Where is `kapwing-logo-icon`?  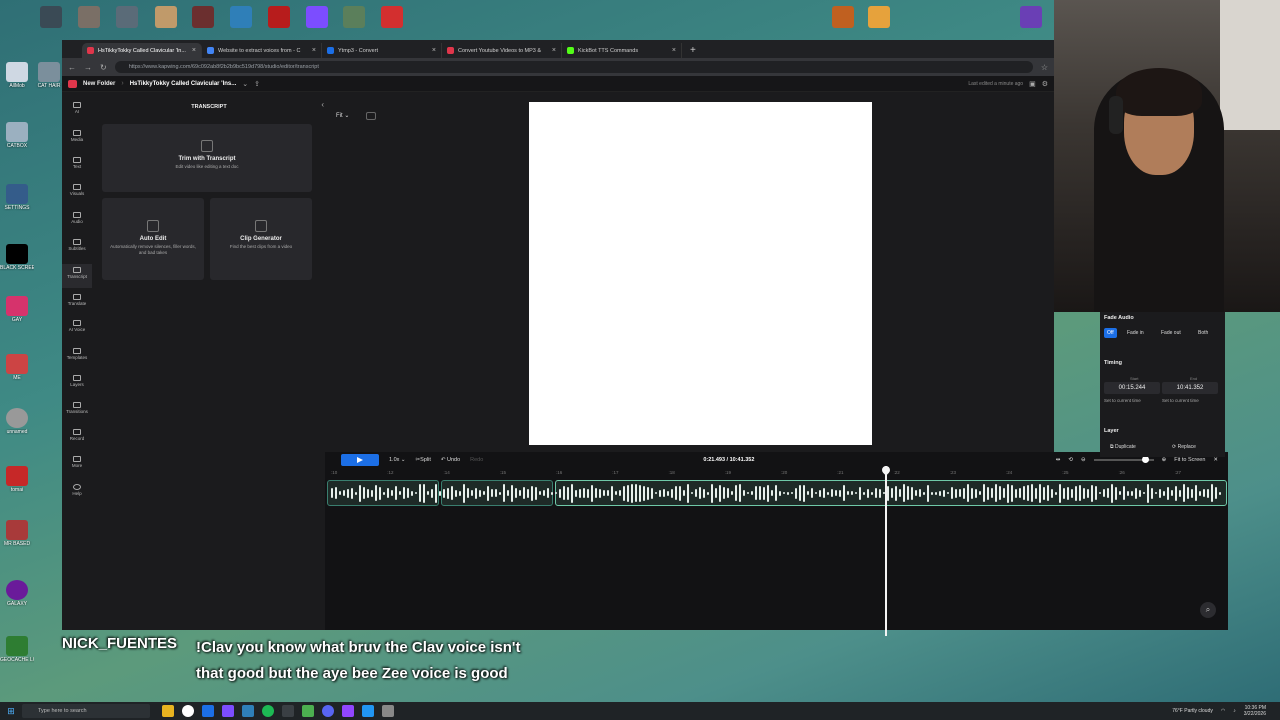 kapwing-logo-icon is located at coordinates (72, 83).